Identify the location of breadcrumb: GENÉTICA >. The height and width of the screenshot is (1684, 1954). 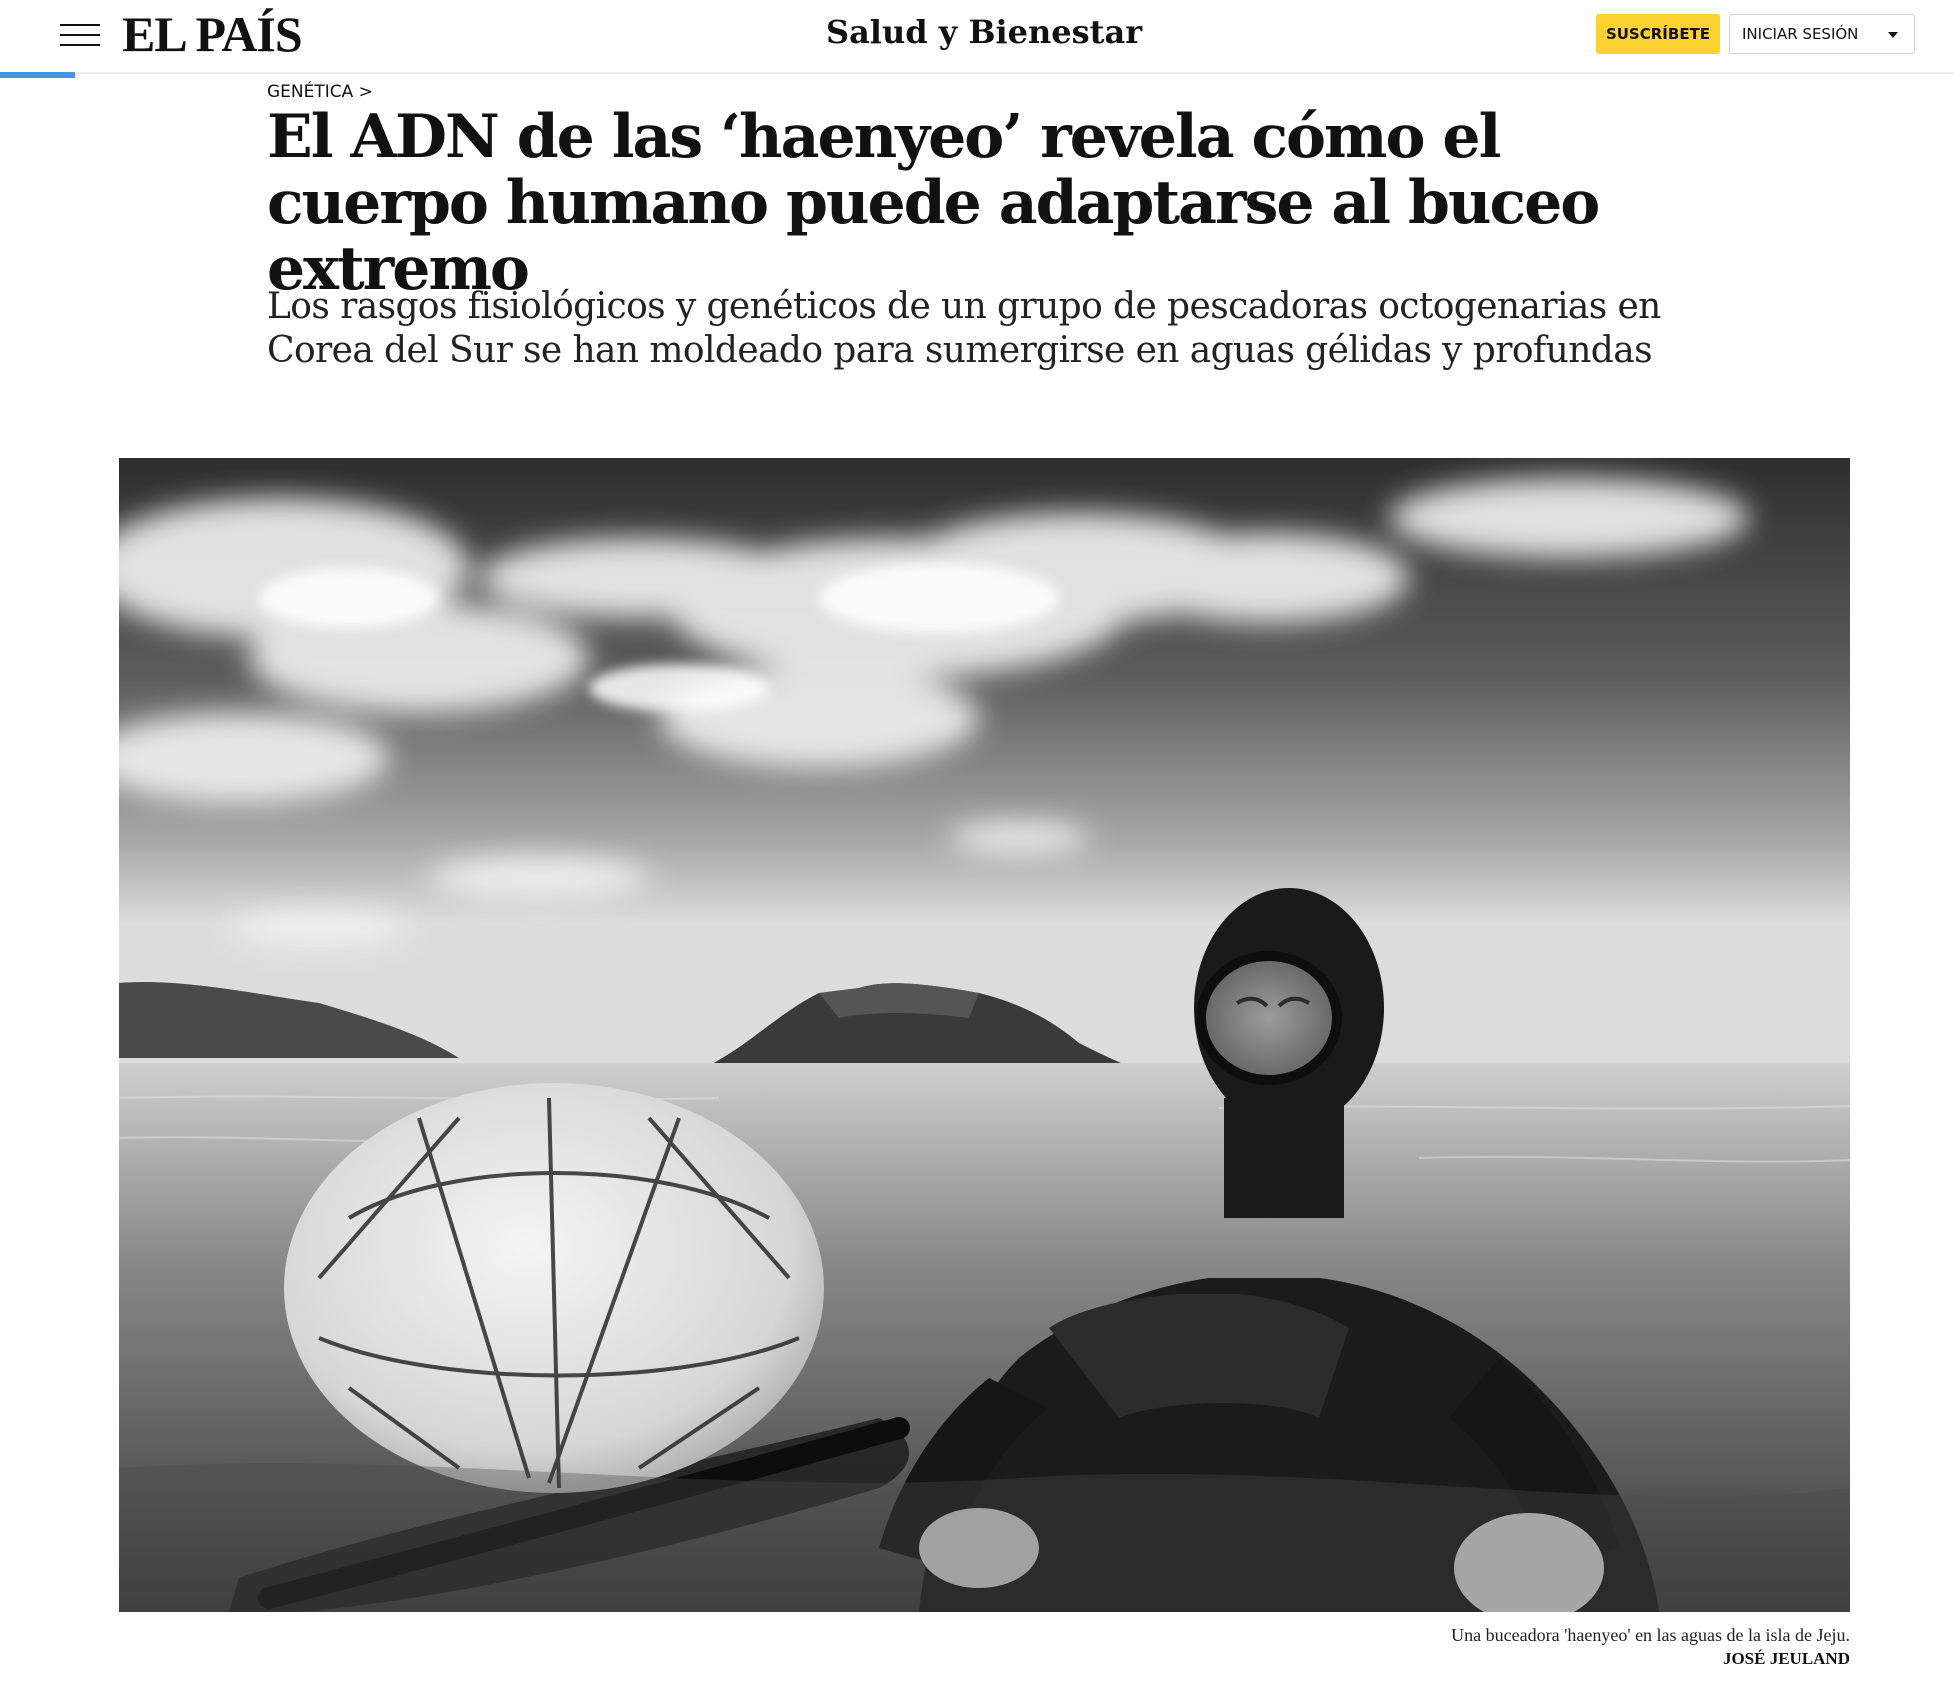
(320, 92).